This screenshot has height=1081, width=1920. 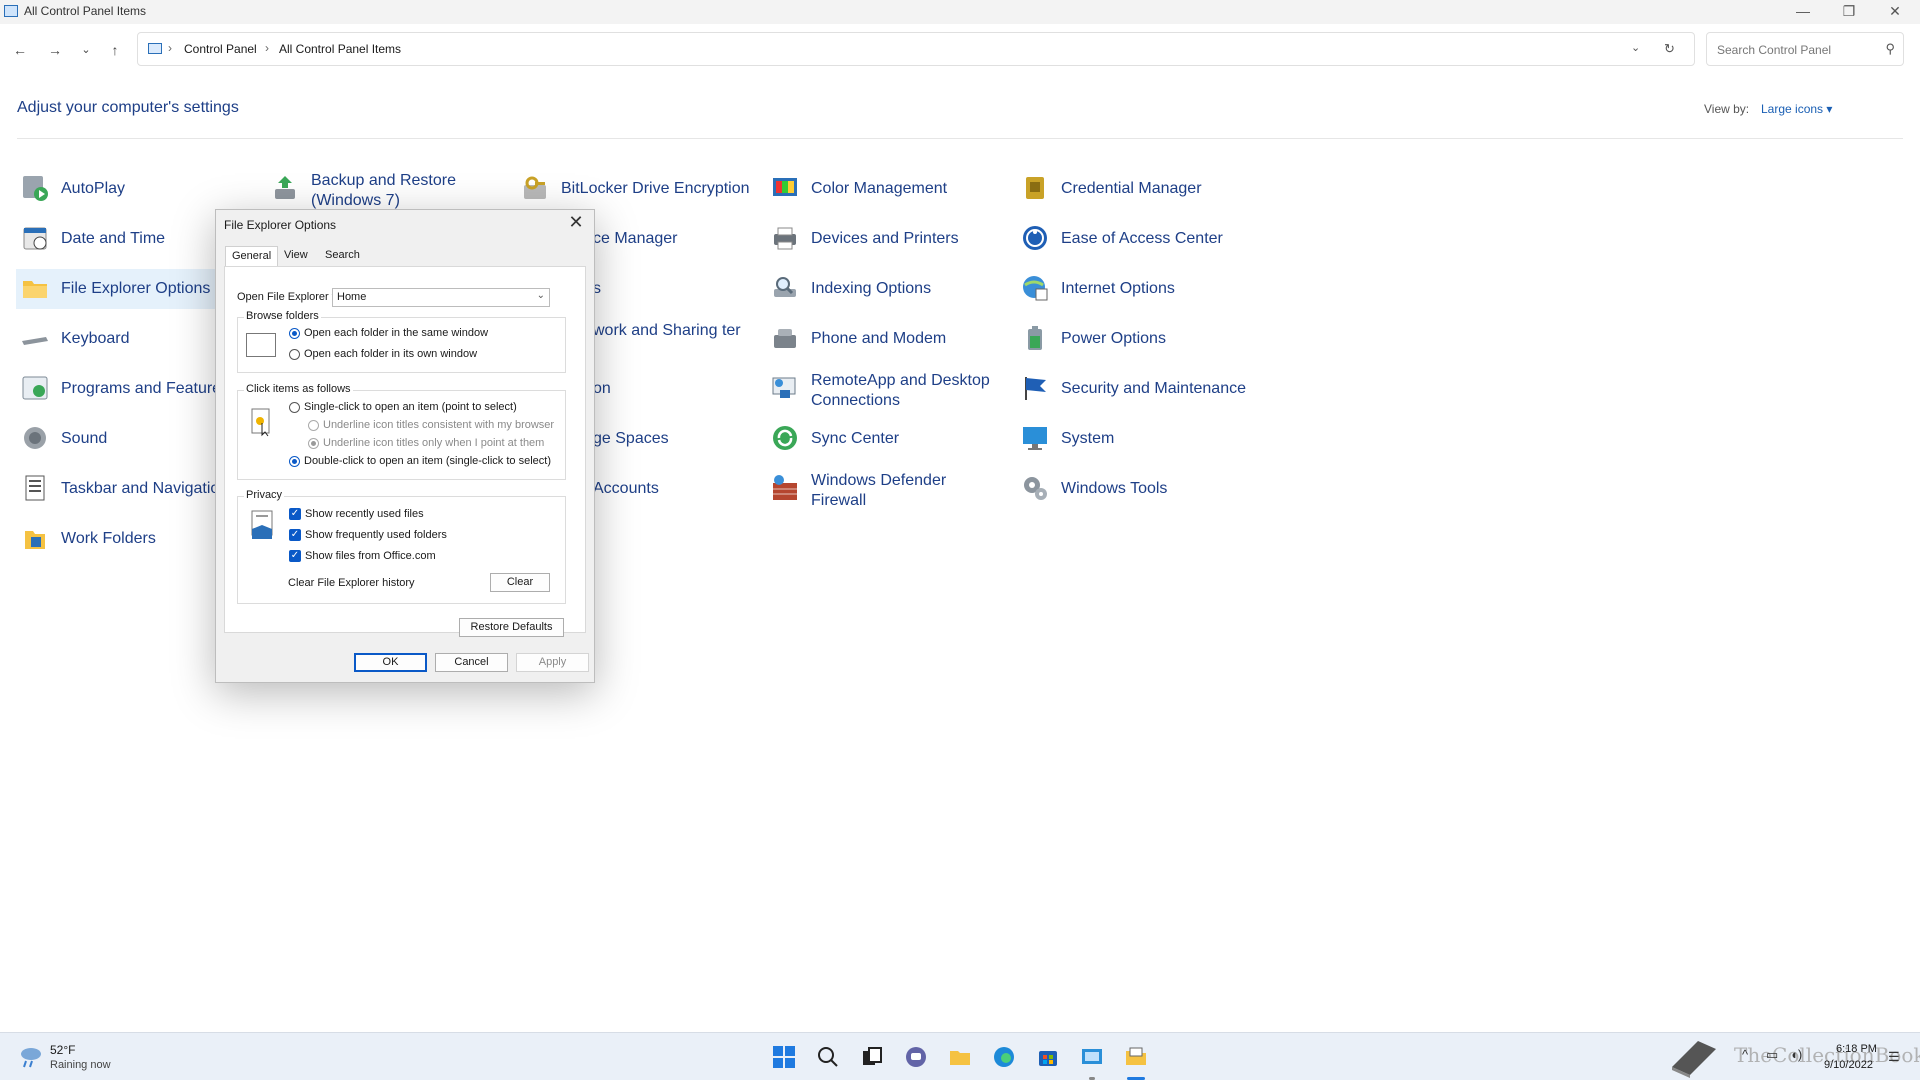 What do you see at coordinates (84, 438) in the screenshot?
I see `cp-item-label: Sound` at bounding box center [84, 438].